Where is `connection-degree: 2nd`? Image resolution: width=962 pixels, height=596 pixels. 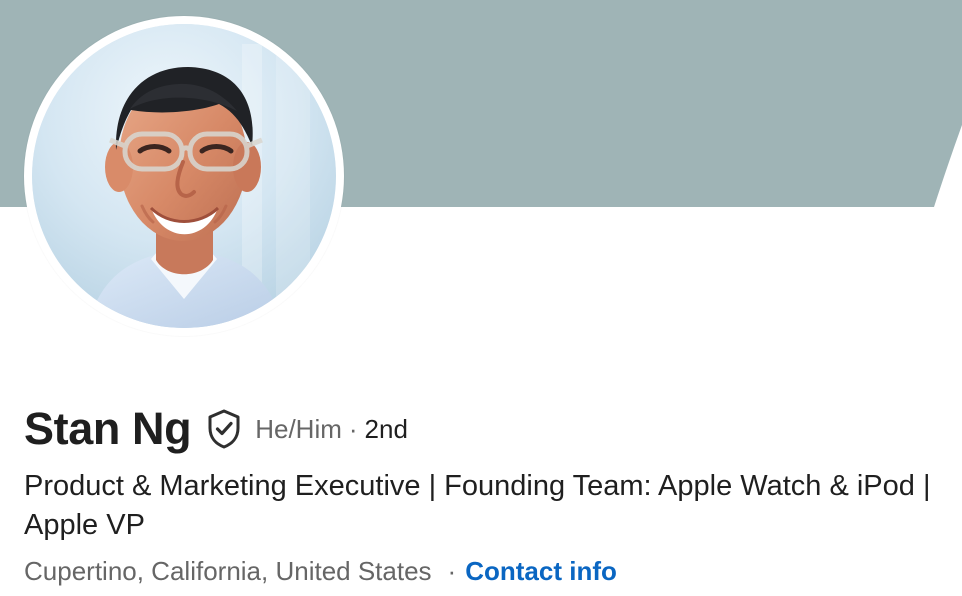
connection-degree: 2nd is located at coordinates (386, 429).